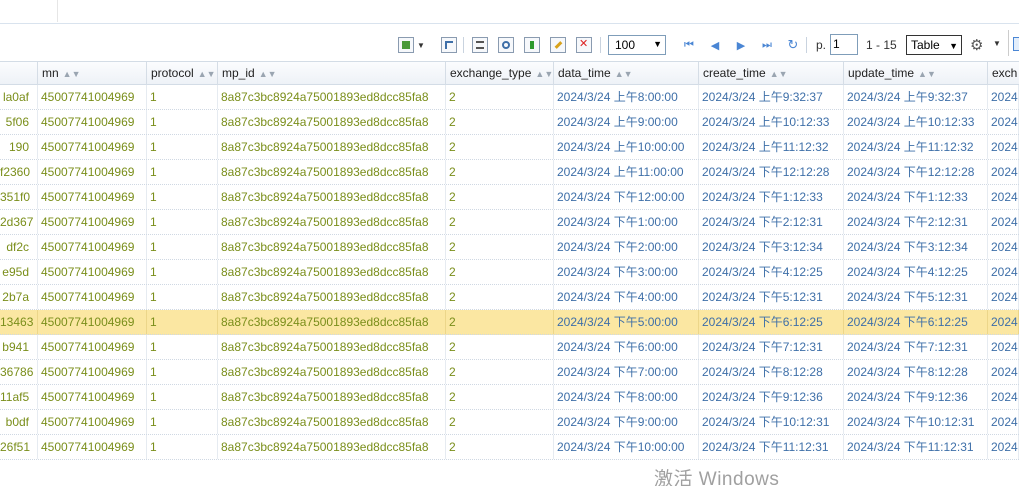 This screenshot has width=1019, height=486. What do you see at coordinates (771, 197) in the screenshot?
I see `cell-create-time: 2024/3/24 下午1:12:33` at bounding box center [771, 197].